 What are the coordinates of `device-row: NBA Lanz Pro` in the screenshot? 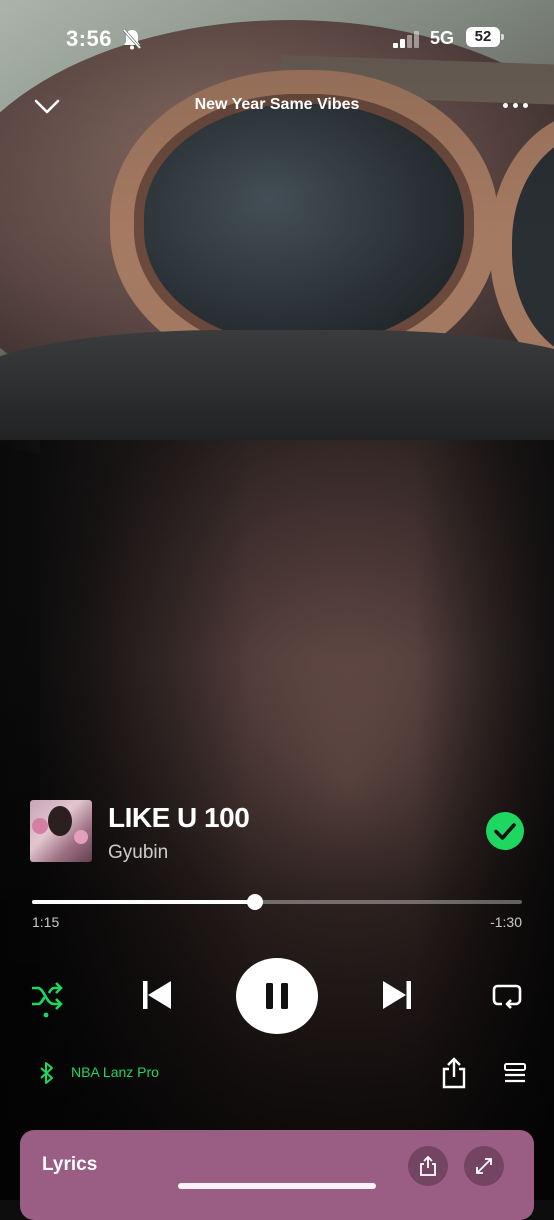 It's located at (277, 1073).